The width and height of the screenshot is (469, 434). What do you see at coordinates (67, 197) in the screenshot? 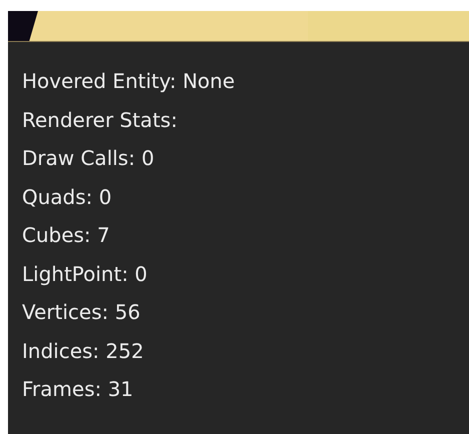
I see `stat-text: Quads: 0` at bounding box center [67, 197].